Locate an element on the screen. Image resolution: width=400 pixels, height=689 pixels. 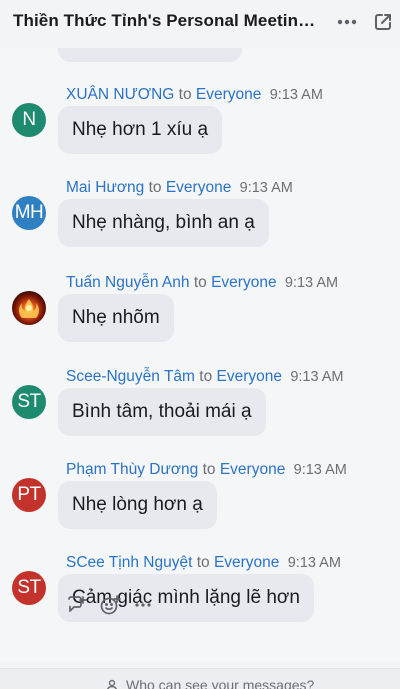
fire-figure-icon is located at coordinates (29, 308).